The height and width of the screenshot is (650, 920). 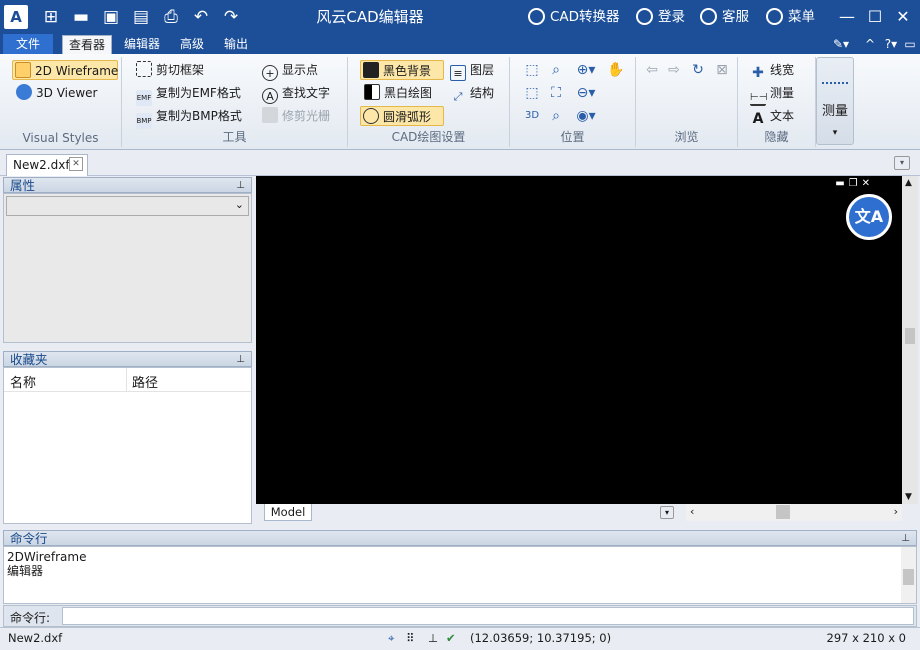 I want to click on layers-button: ≡ 图层, so click(x=473, y=70).